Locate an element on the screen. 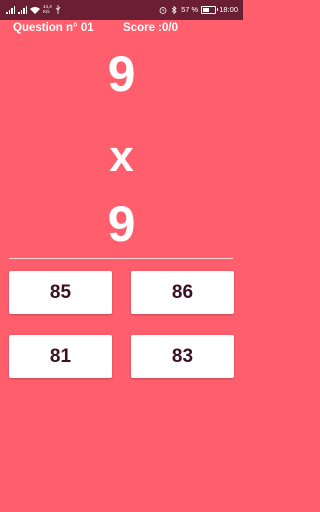  answer-button-2: 86 is located at coordinates (182, 292).